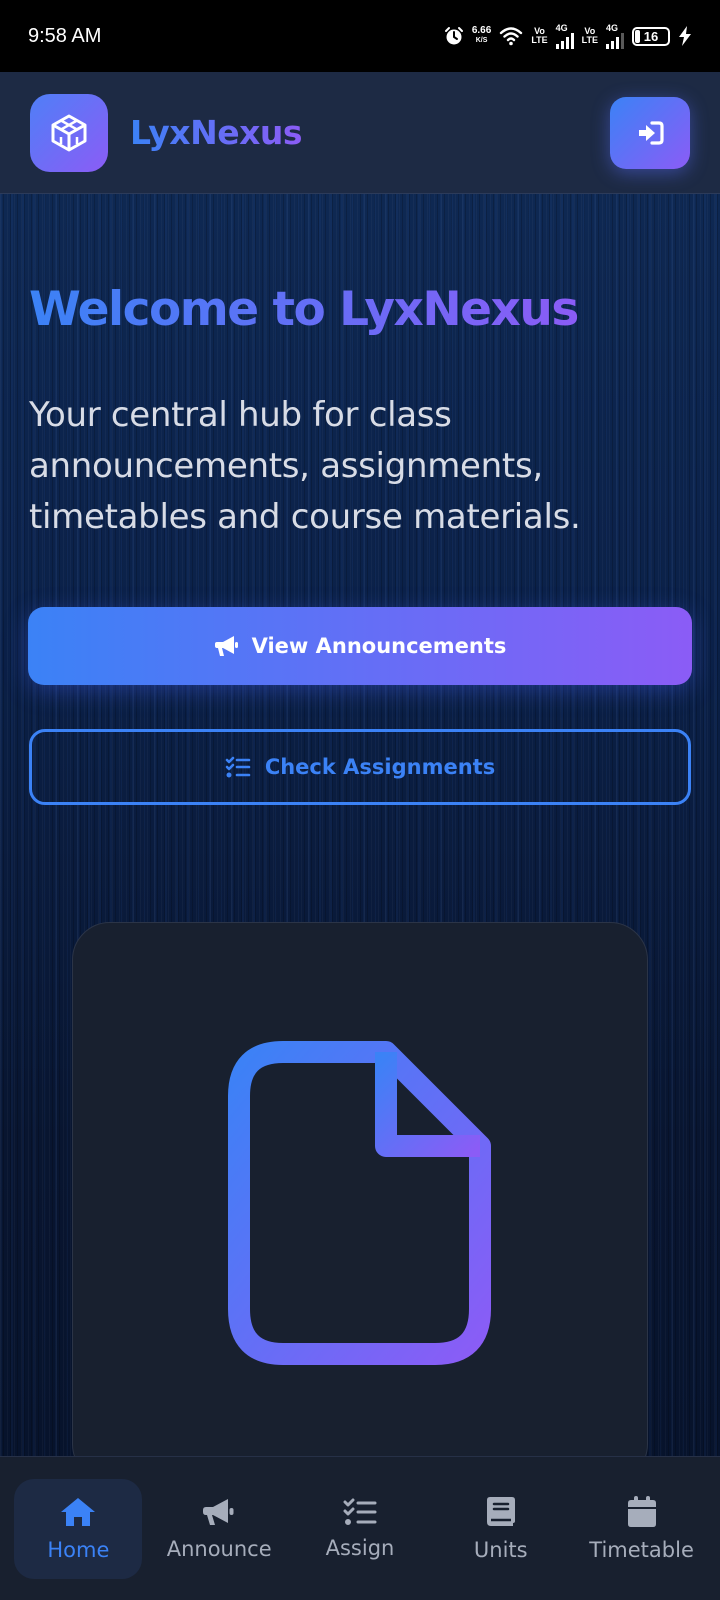  What do you see at coordinates (65, 35) in the screenshot?
I see `status-time: 9:58 AM` at bounding box center [65, 35].